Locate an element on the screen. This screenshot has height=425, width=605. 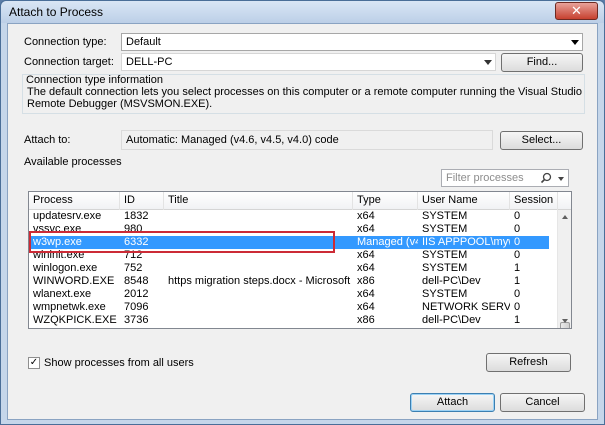
show-all-users-checkbox: ✓ is located at coordinates (34, 363).